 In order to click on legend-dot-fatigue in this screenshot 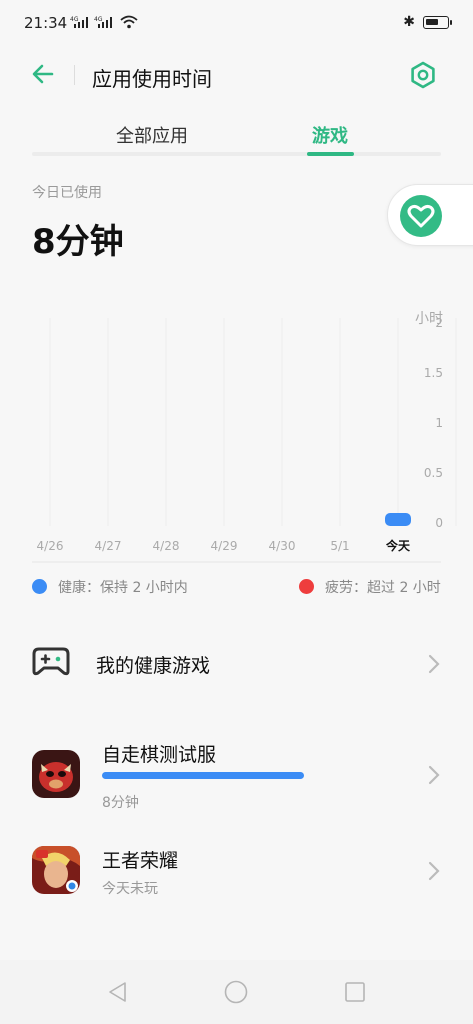, I will do `click(306, 586)`.